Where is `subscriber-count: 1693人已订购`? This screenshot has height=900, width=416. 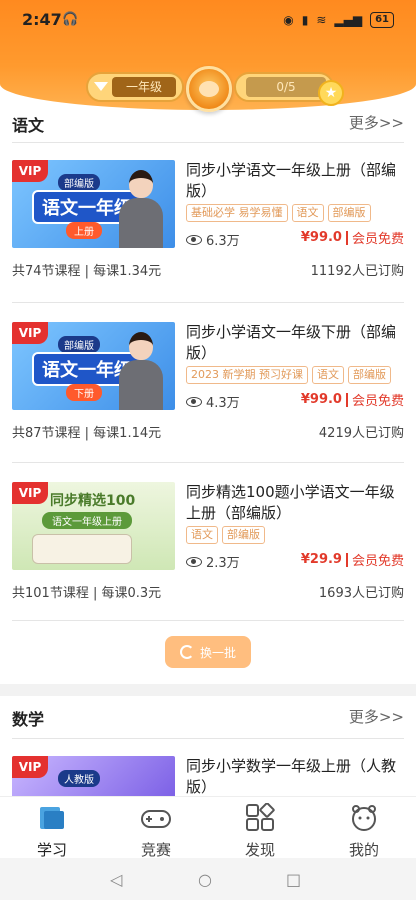 subscriber-count: 1693人已订购 is located at coordinates (361, 593).